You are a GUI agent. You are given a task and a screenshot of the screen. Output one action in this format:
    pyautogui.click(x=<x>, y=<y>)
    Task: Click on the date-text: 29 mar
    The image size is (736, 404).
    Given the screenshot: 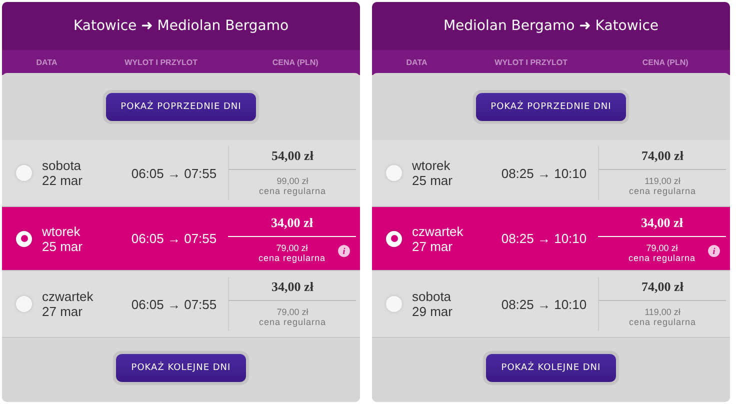 What is the action you would take?
    pyautogui.click(x=433, y=311)
    